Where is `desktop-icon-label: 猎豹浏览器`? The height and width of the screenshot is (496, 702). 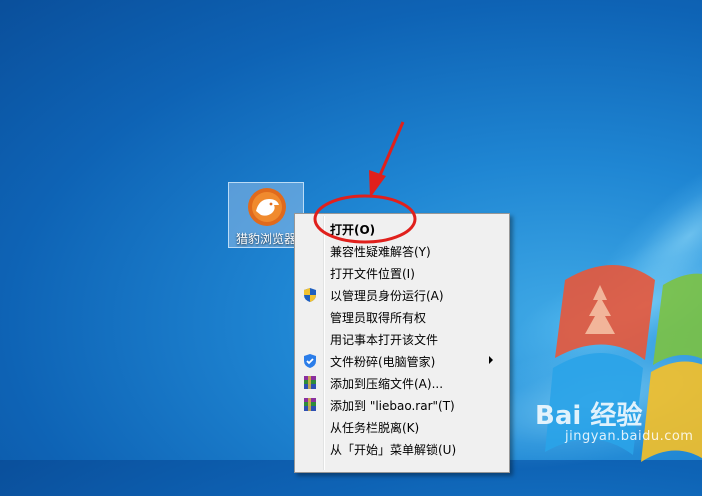
desktop-icon-label: 猎豹浏览器 is located at coordinates (265, 239).